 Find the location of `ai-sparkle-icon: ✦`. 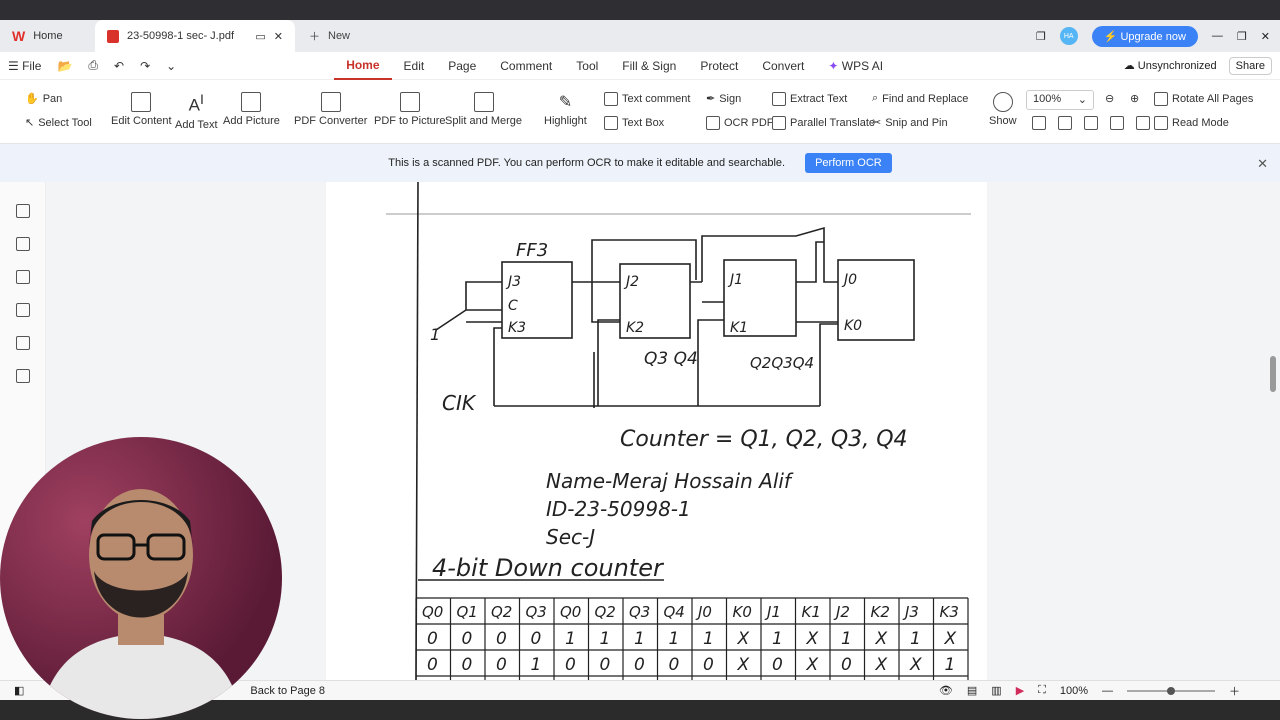

ai-sparkle-icon: ✦ is located at coordinates (835, 65).